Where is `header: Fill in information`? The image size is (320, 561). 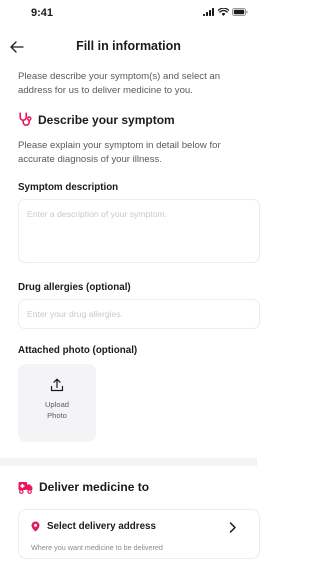
header: Fill in information is located at coordinates (128, 47).